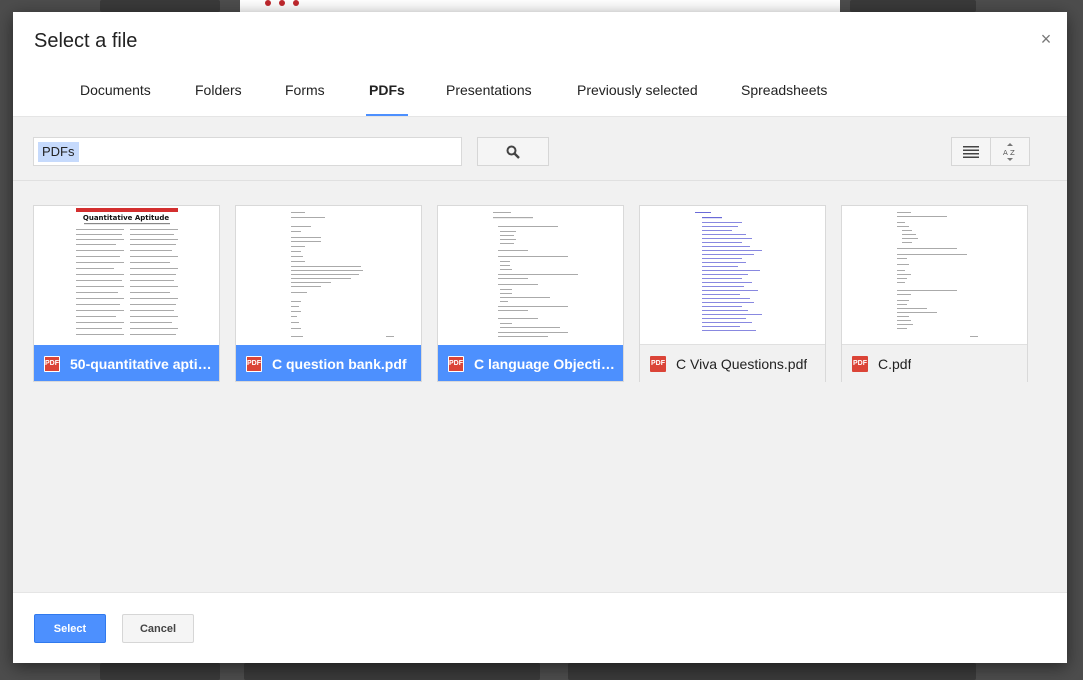  I want to click on svg-text: Z, so click(1012, 153).